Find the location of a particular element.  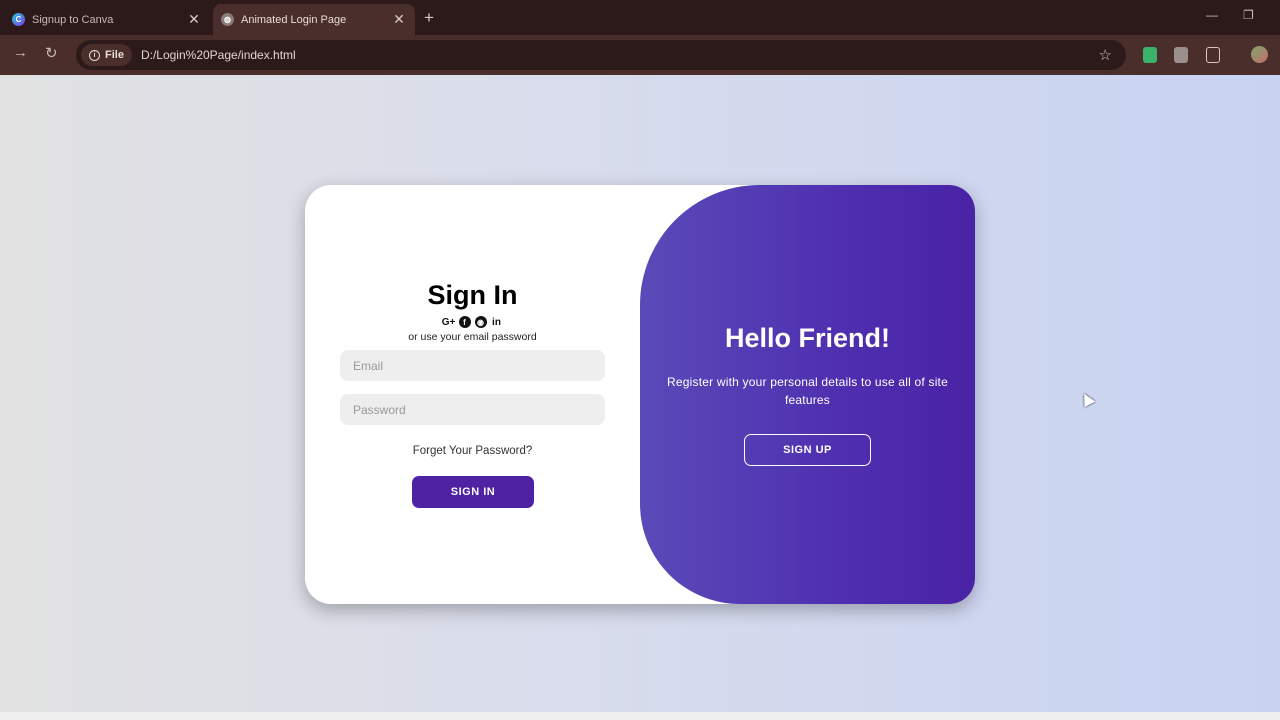

tab-signup-canva: C Signup to Canva ✕ is located at coordinates (105, 19).